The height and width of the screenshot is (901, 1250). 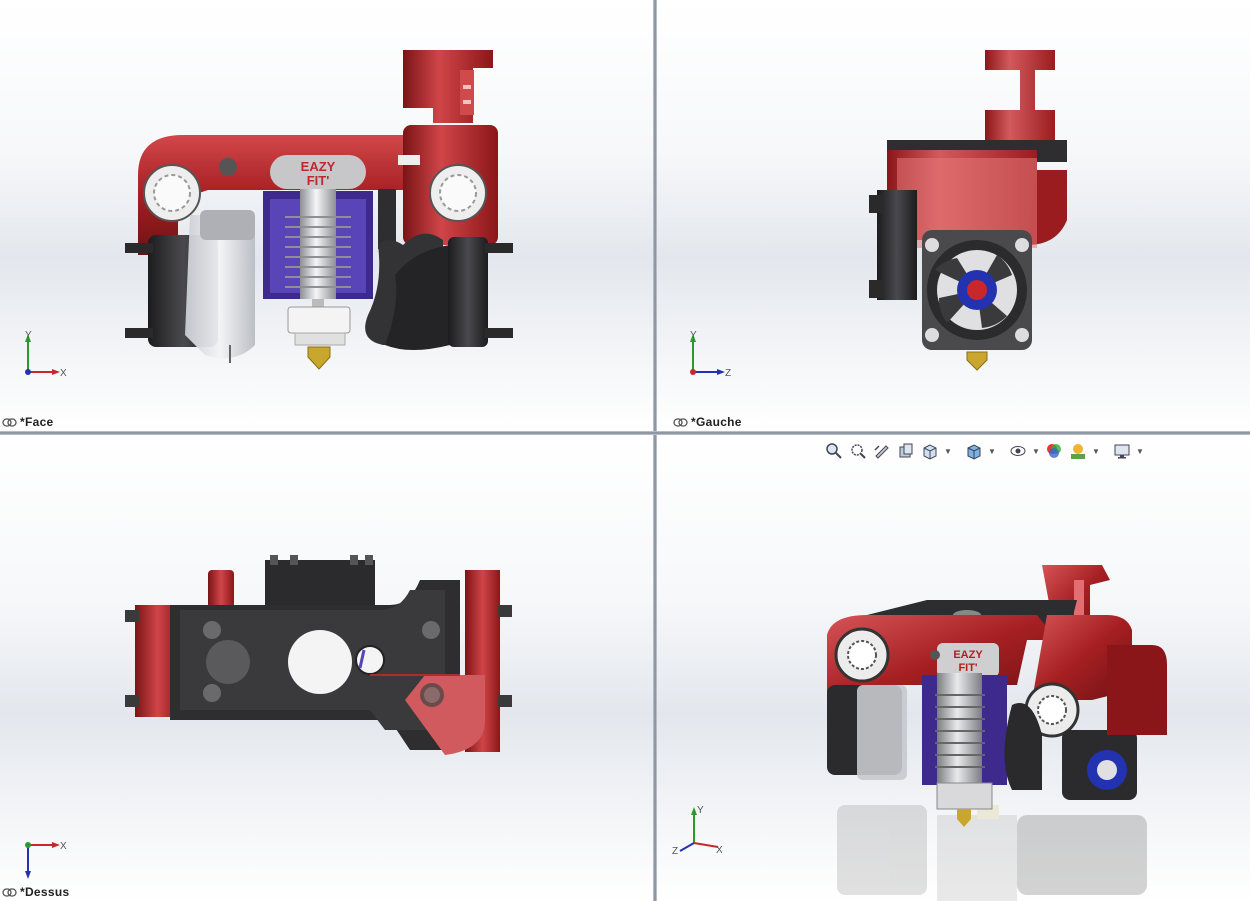 What do you see at coordinates (834, 451) in the screenshot?
I see `zoom-to-fit-icon` at bounding box center [834, 451].